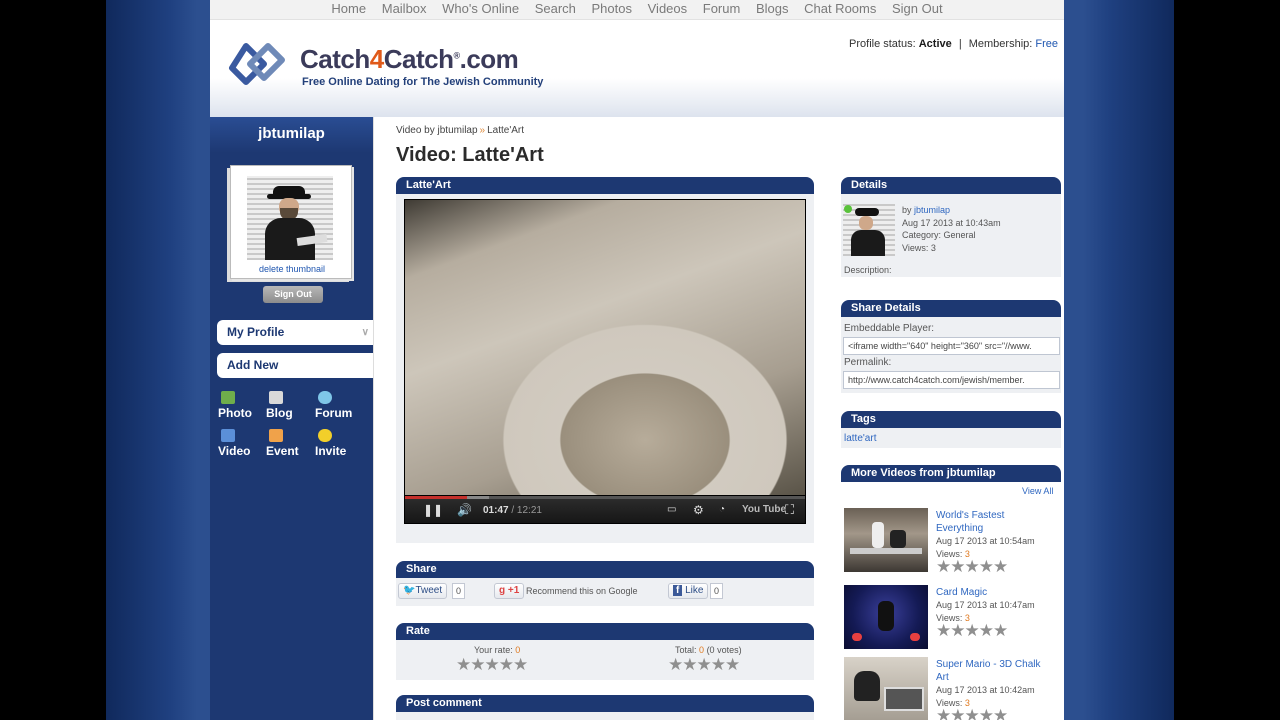  What do you see at coordinates (789, 510) in the screenshot?
I see `fullscreen-icon: ⛶` at bounding box center [789, 510].